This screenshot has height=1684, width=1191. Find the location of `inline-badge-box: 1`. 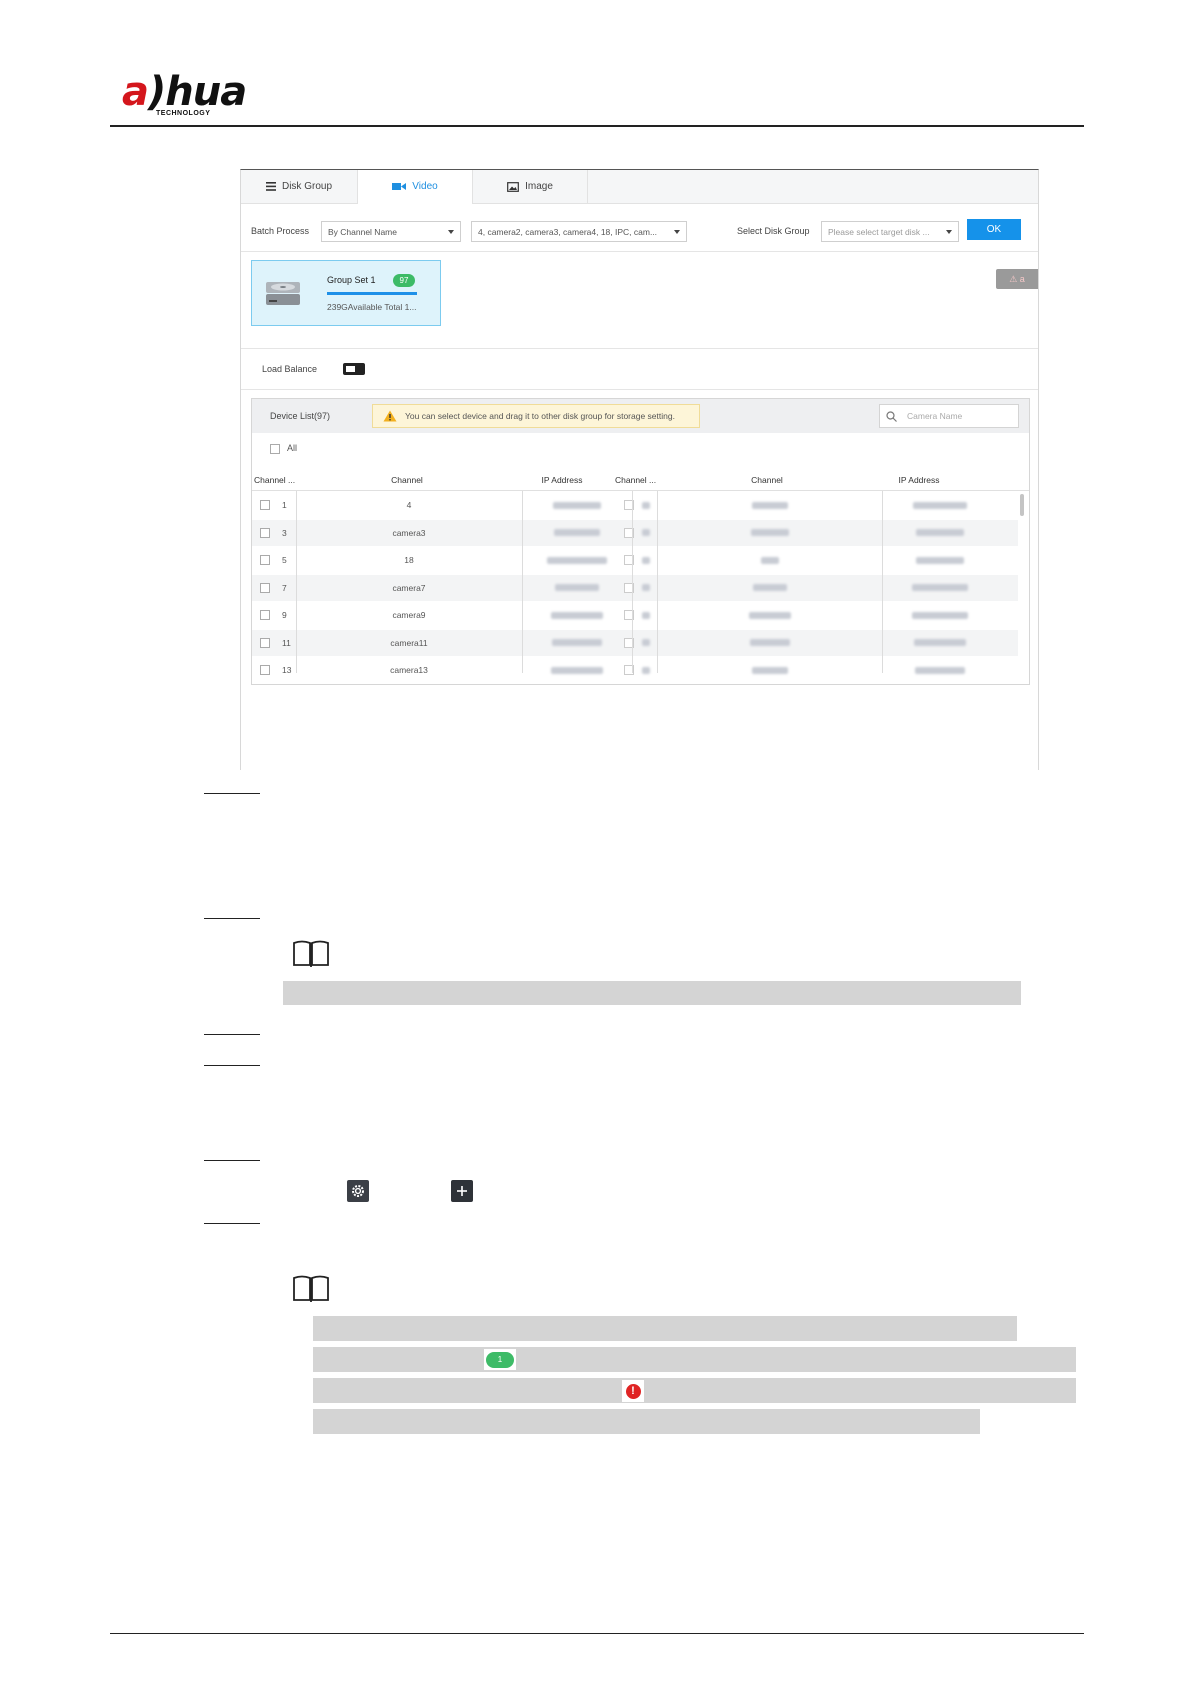

inline-badge-box: 1 is located at coordinates (500, 1359).